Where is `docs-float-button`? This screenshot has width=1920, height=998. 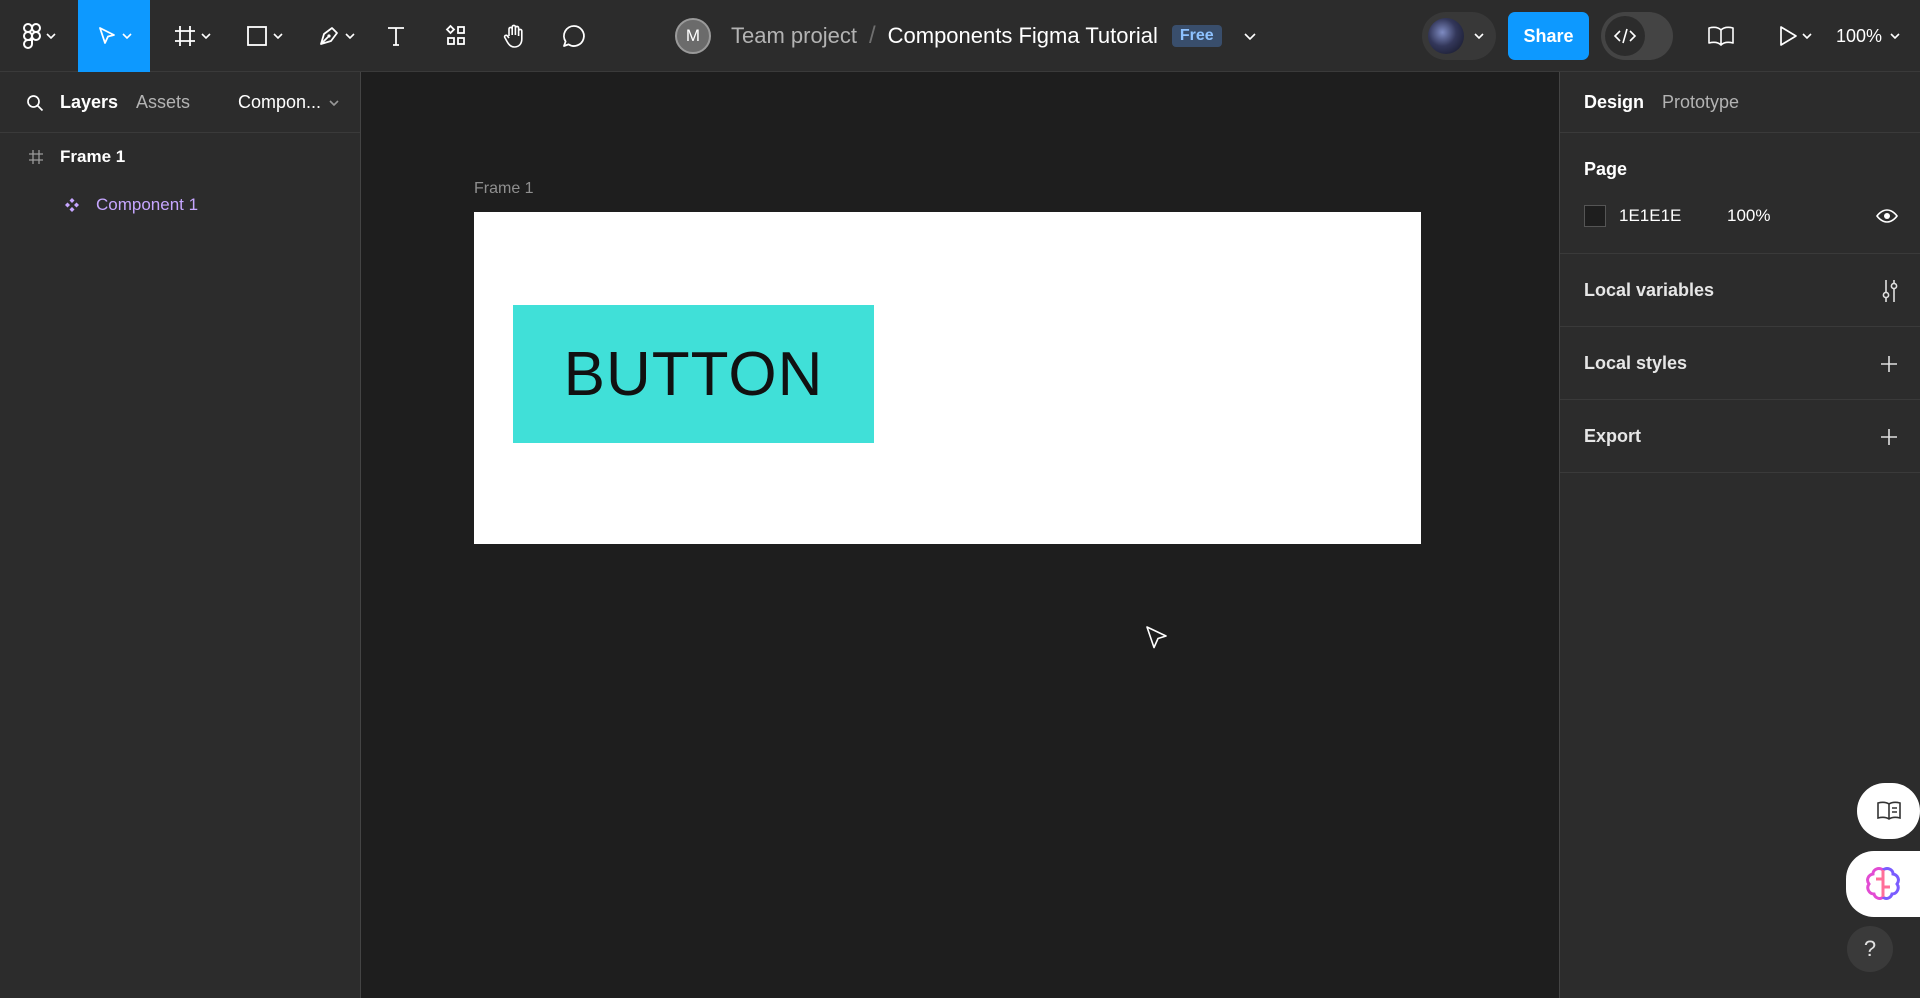 docs-float-button is located at coordinates (1888, 811).